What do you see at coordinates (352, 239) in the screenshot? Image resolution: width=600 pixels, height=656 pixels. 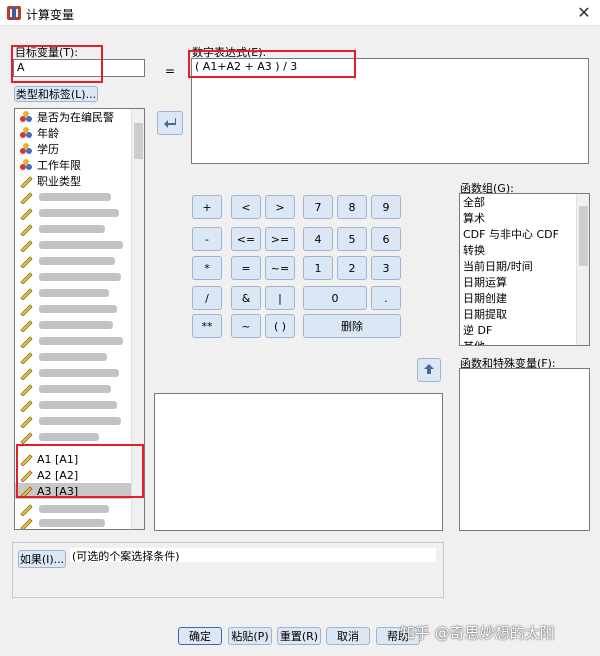 I see `keypad-5-button: 5` at bounding box center [352, 239].